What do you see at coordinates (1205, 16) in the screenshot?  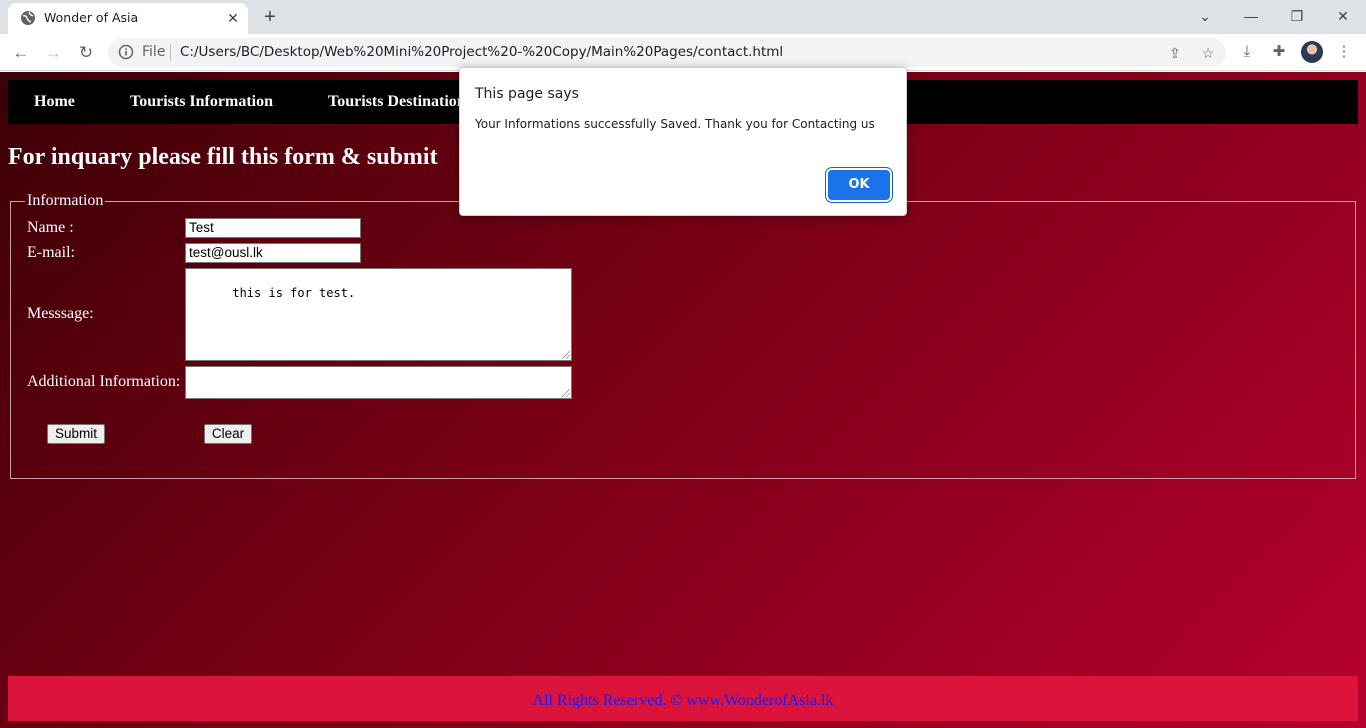 I see `chevron-down-icon: ⌄` at bounding box center [1205, 16].